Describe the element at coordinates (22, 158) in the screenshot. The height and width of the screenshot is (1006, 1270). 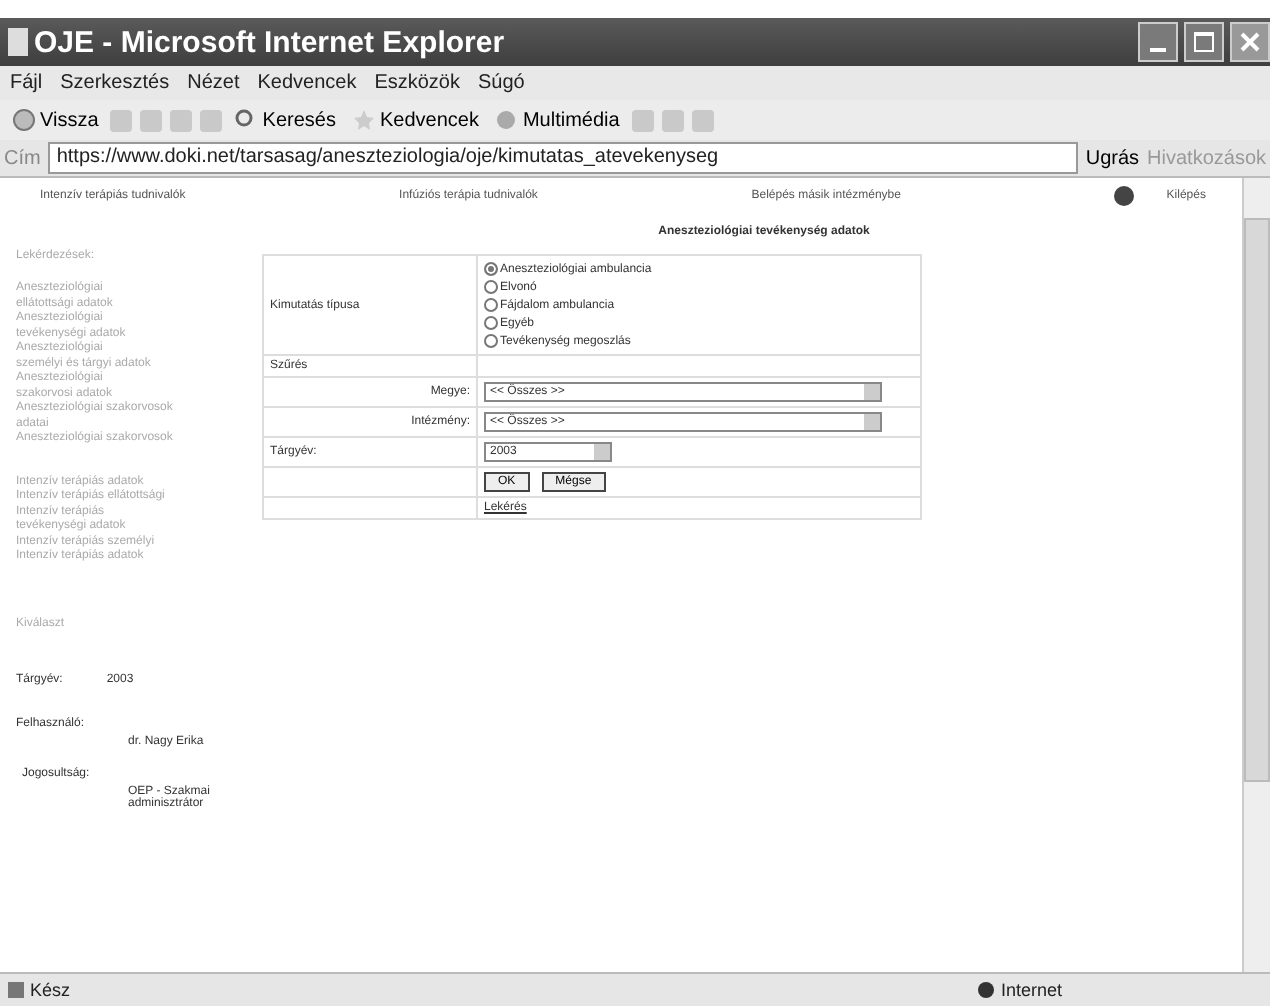
I see `address-label: Cím` at that location.